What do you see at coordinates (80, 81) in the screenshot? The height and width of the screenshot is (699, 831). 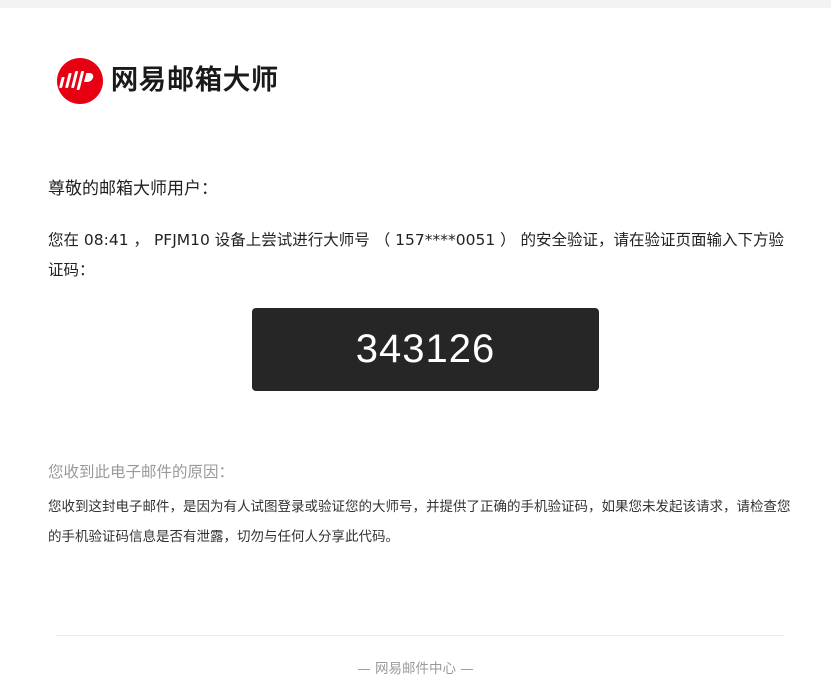 I see `netease-mail-master-logo-icon` at bounding box center [80, 81].